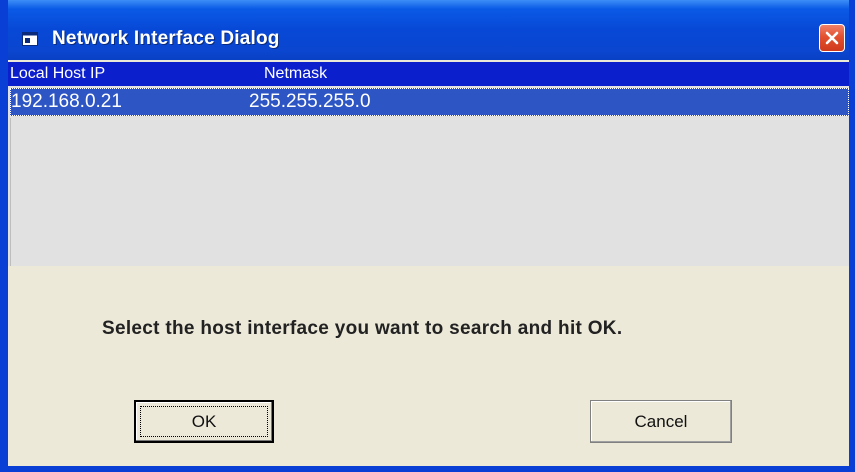  What do you see at coordinates (166, 38) in the screenshot?
I see `window-title: Network Interface Dialog` at bounding box center [166, 38].